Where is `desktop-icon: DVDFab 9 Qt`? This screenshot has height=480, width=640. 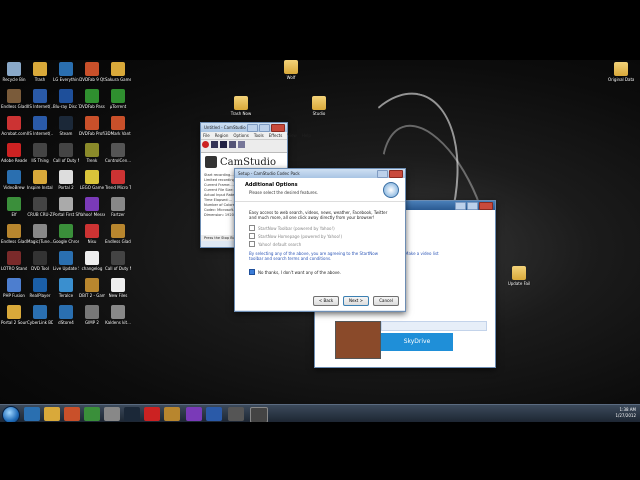
desktop-icon: DVDFab 9 Qt is located at coordinates (92, 72).